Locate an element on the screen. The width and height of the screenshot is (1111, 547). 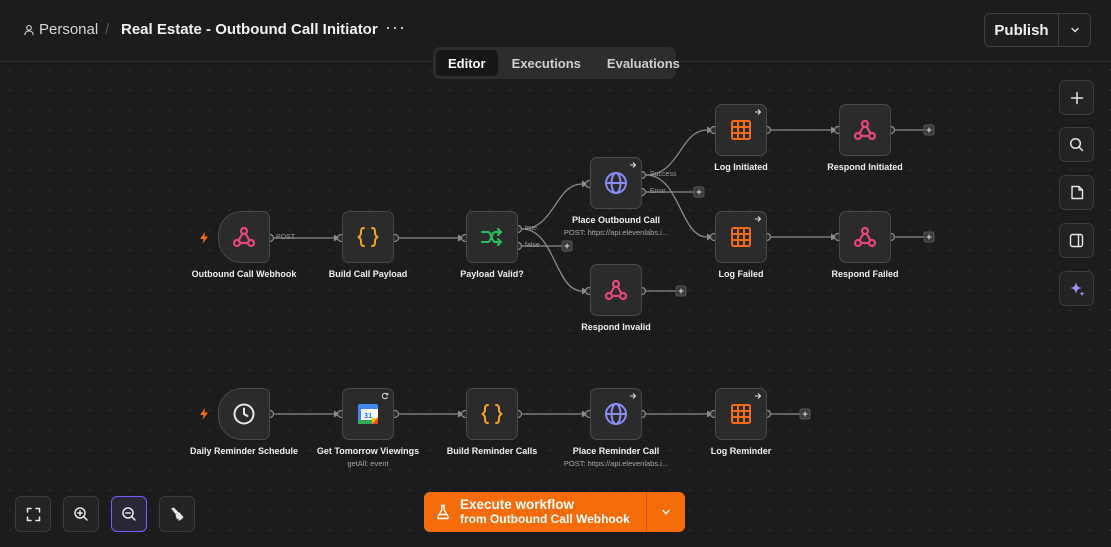
node-subtitle: getAll: event is located at coordinates (368, 463).